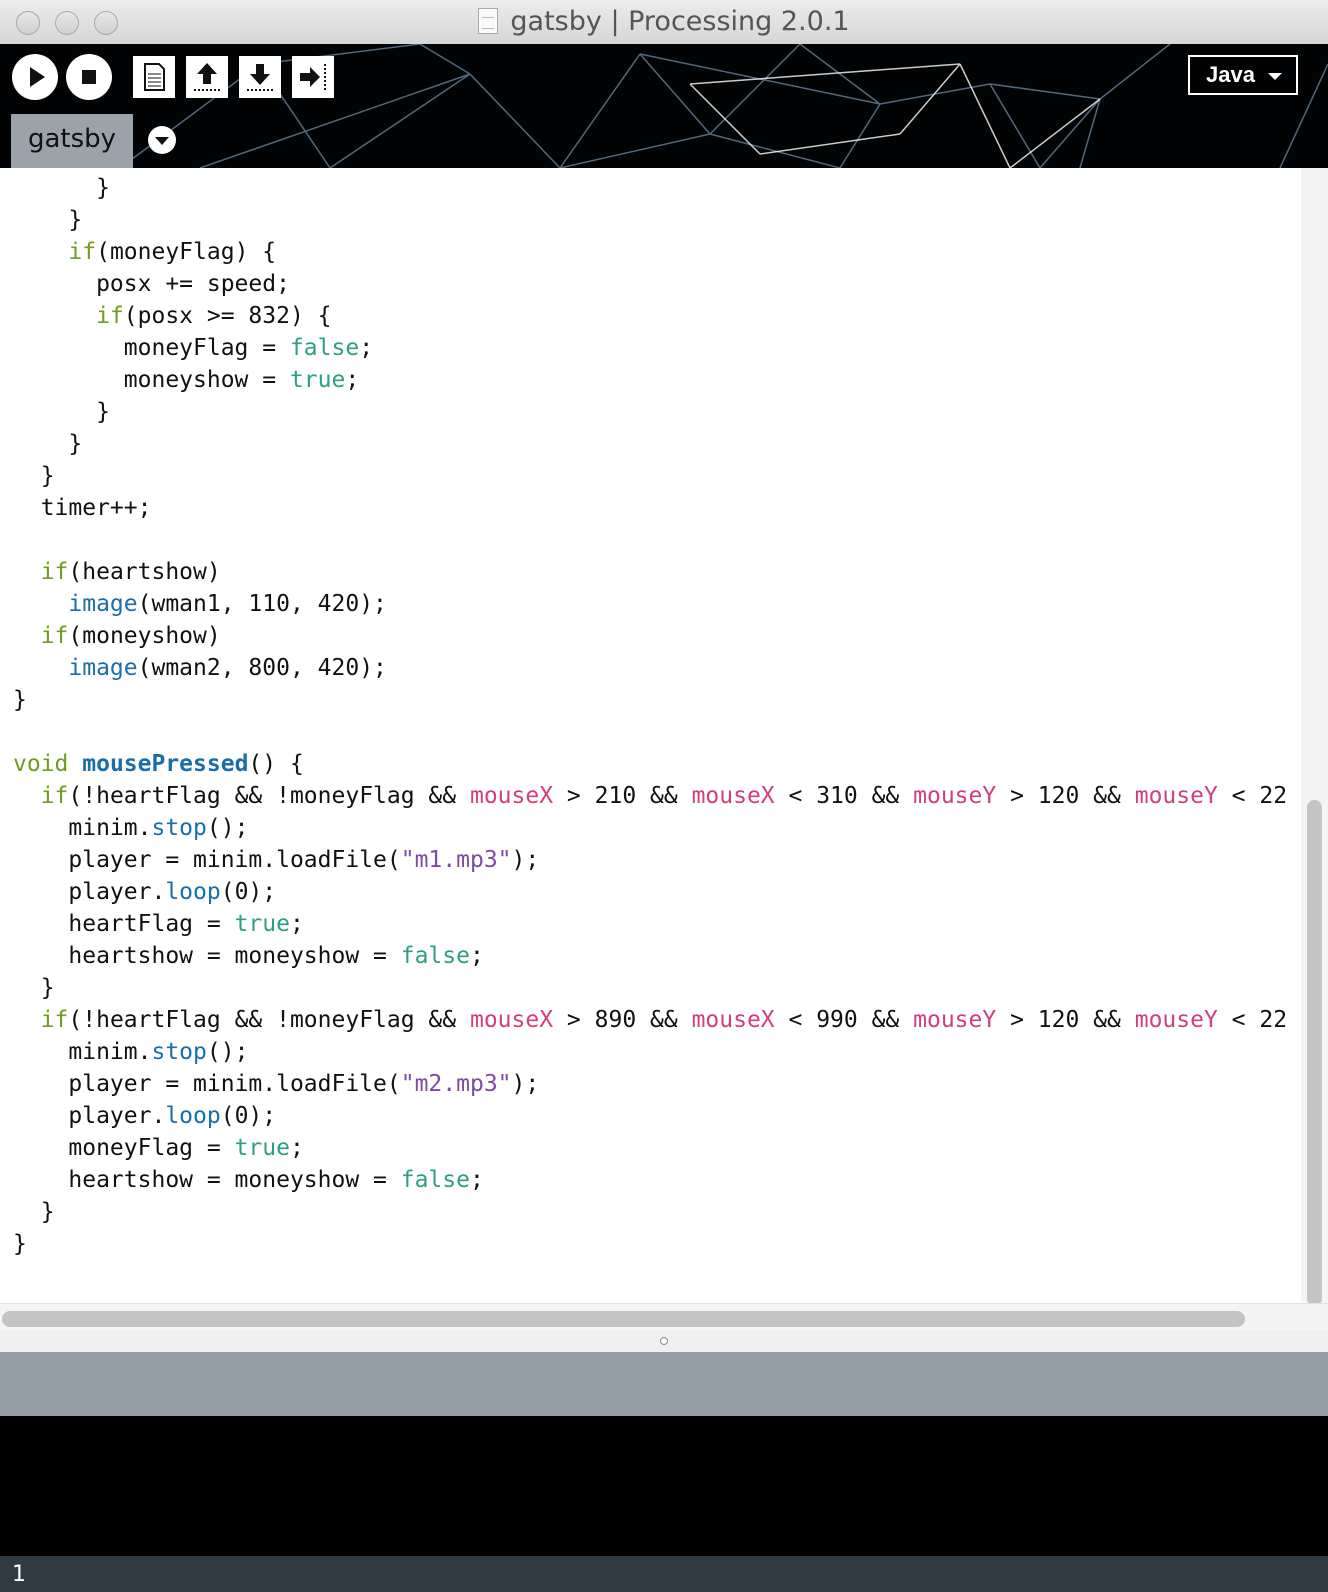  I want to click on mode-label: Java, so click(1230, 74).